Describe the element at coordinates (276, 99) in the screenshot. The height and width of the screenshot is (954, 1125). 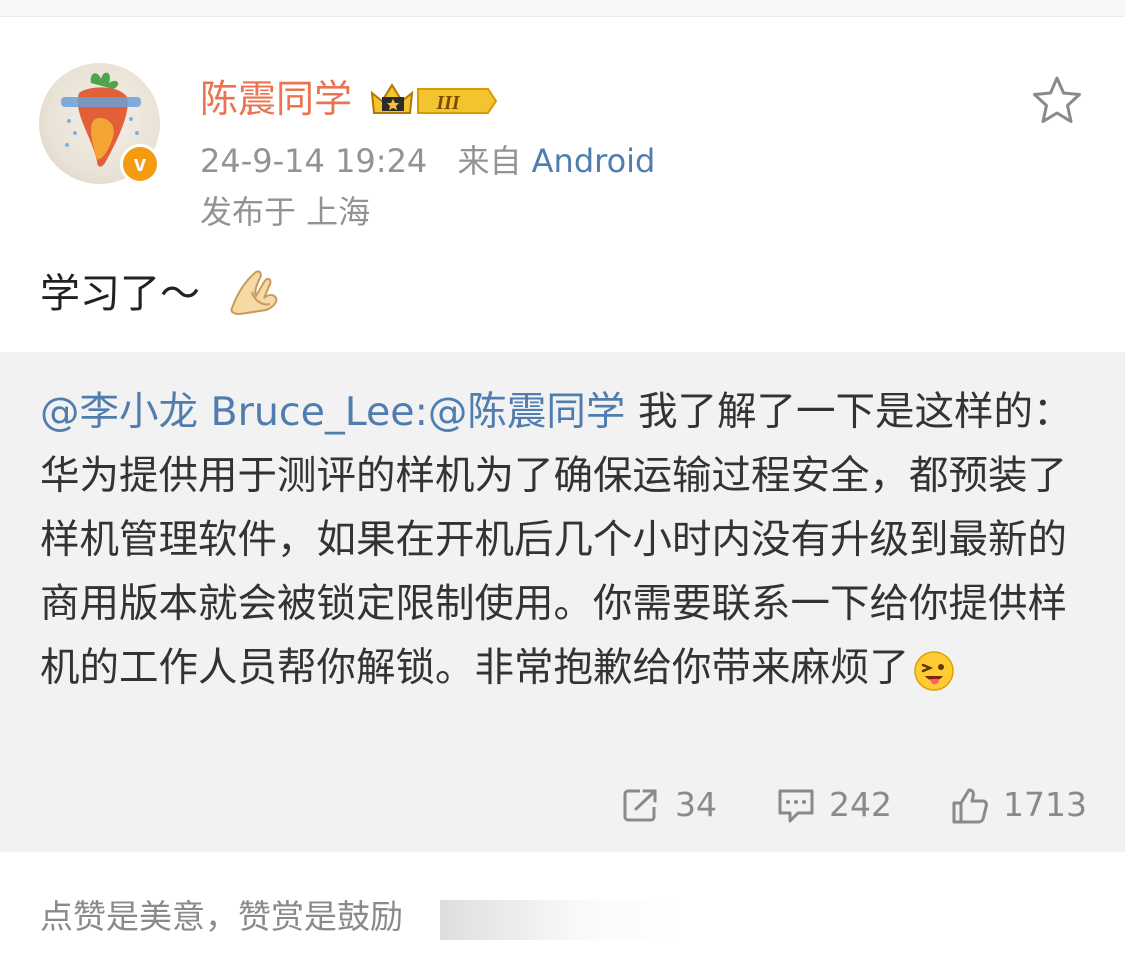
I see `username: 陈震同学` at that location.